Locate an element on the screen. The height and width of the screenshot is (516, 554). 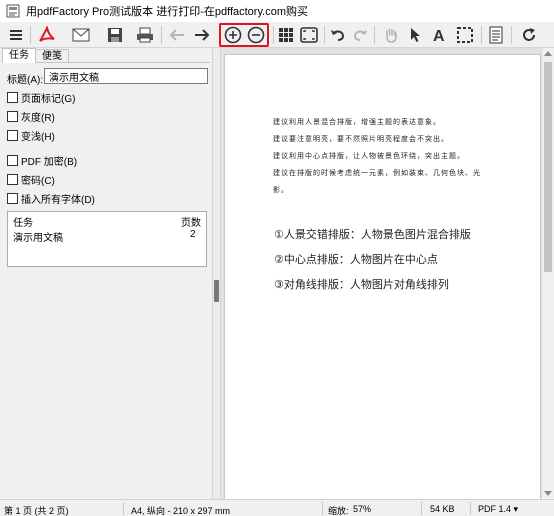
checkbox-label: 密码(C) is located at coordinates (38, 181).